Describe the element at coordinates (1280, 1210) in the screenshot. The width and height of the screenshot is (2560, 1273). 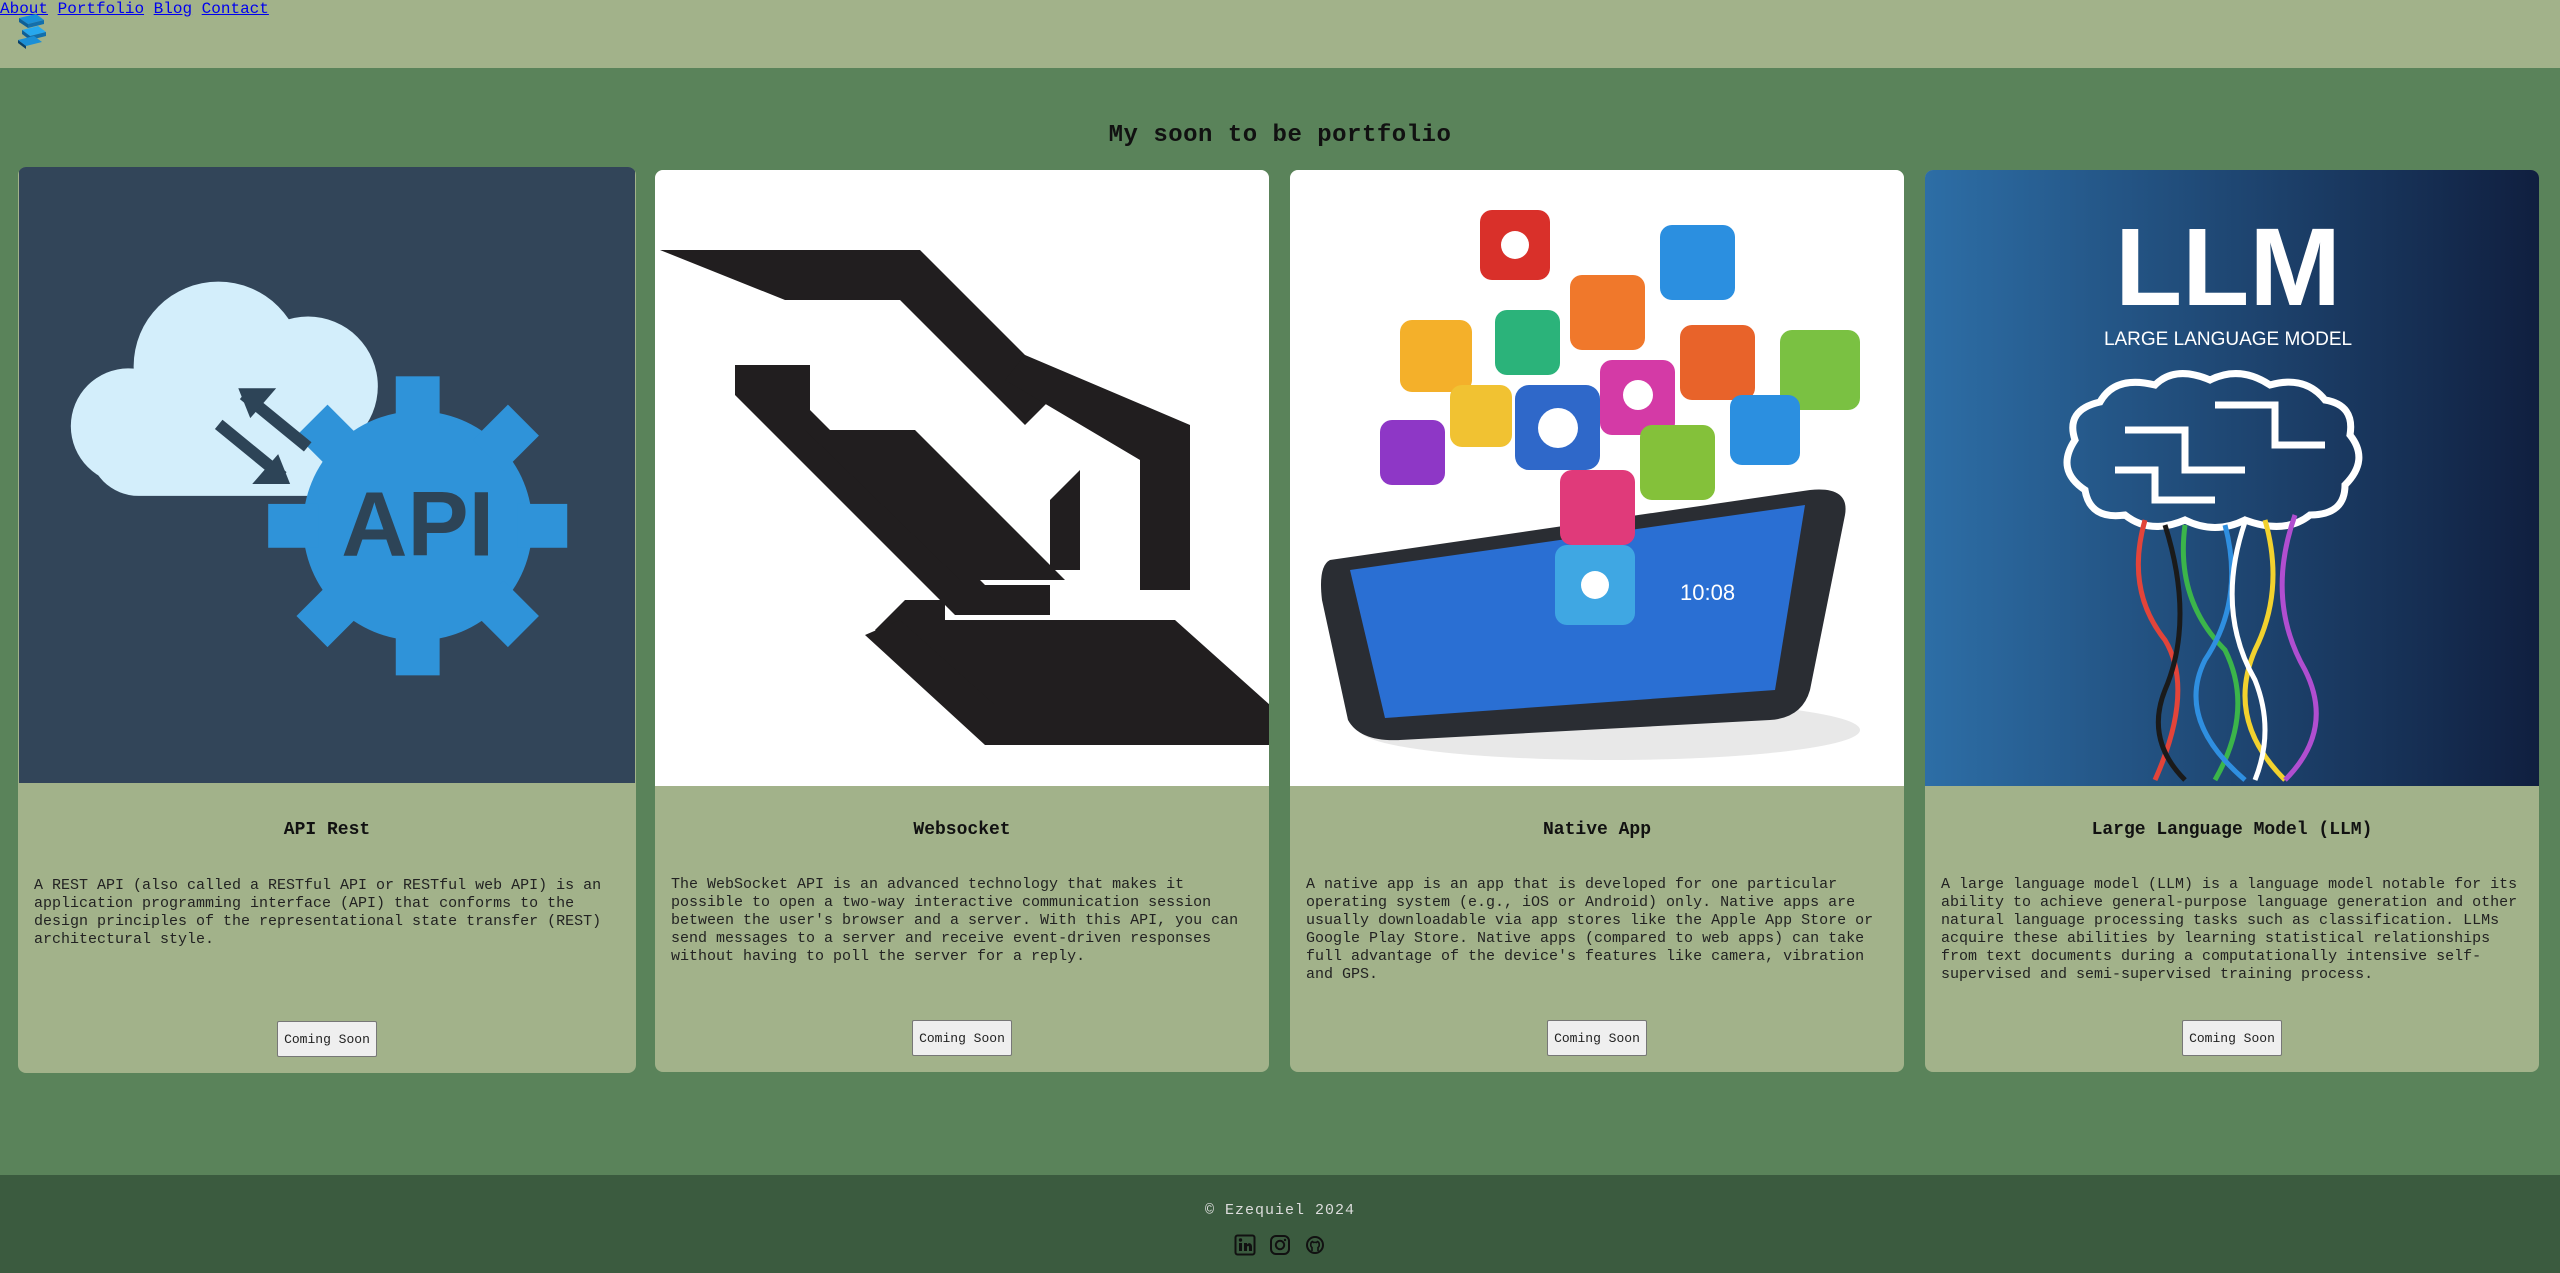
I see `copyright-text: © Ezequiel 2024` at that location.